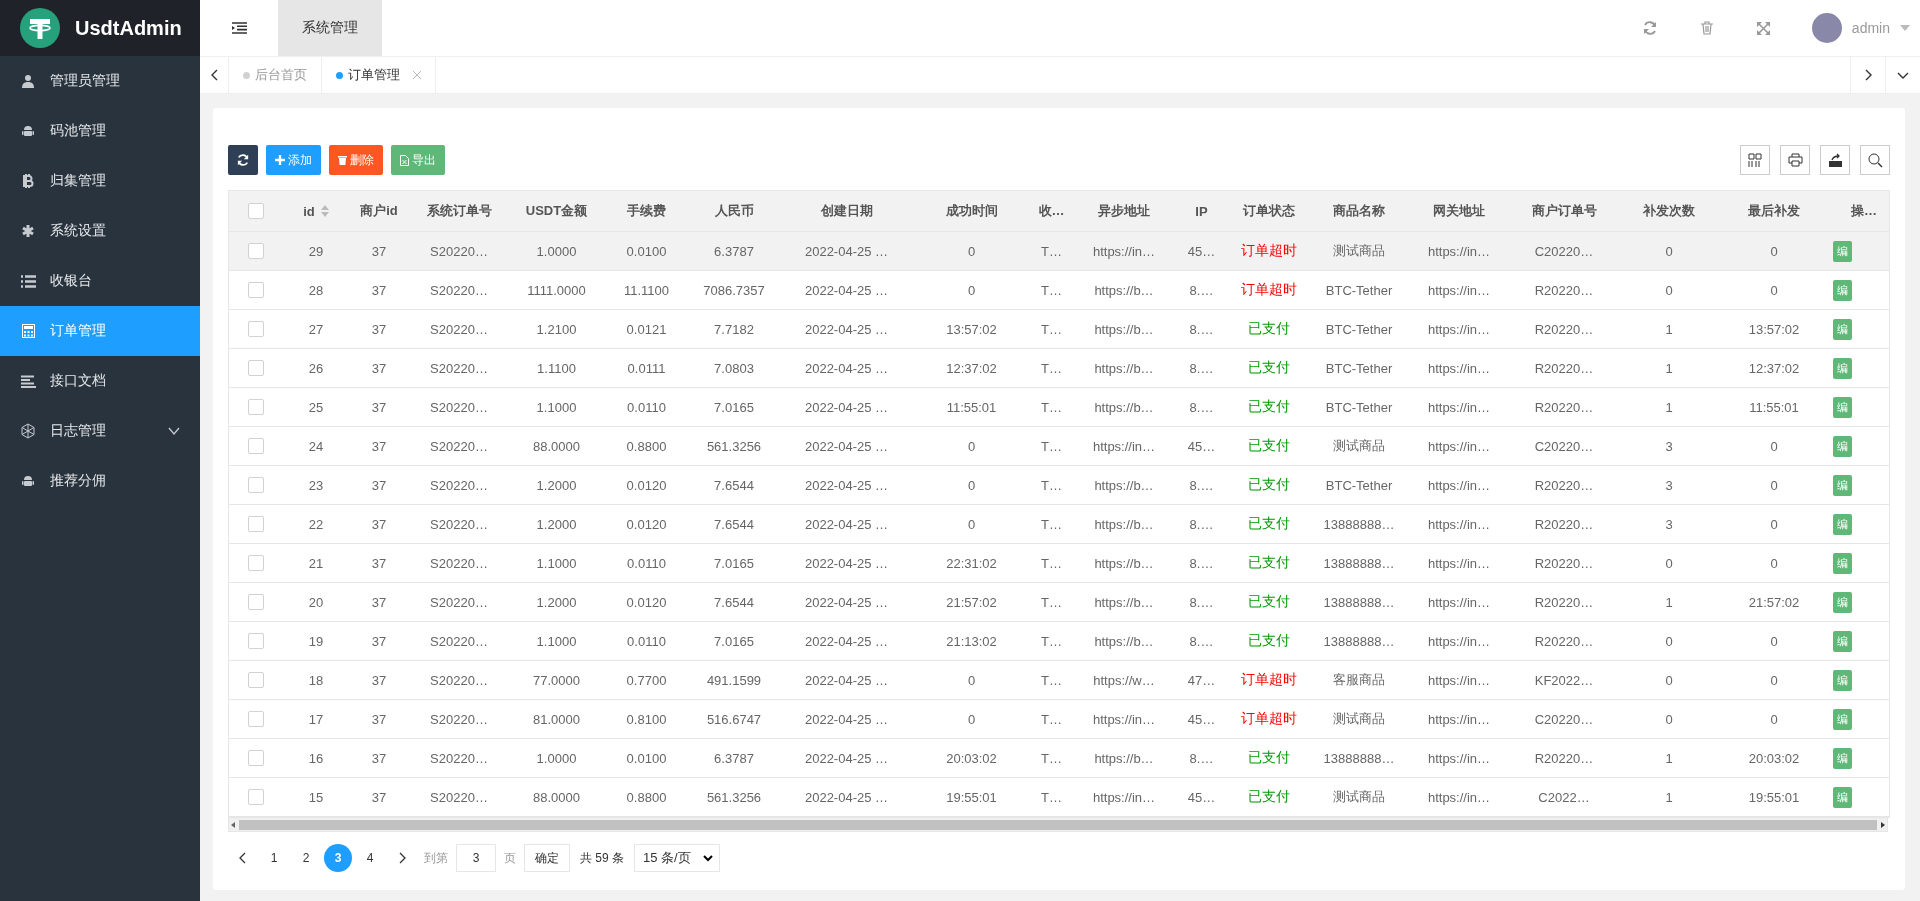 The image size is (1920, 901). Describe the element at coordinates (316, 211) in the screenshot. I see `column-header: id` at that location.